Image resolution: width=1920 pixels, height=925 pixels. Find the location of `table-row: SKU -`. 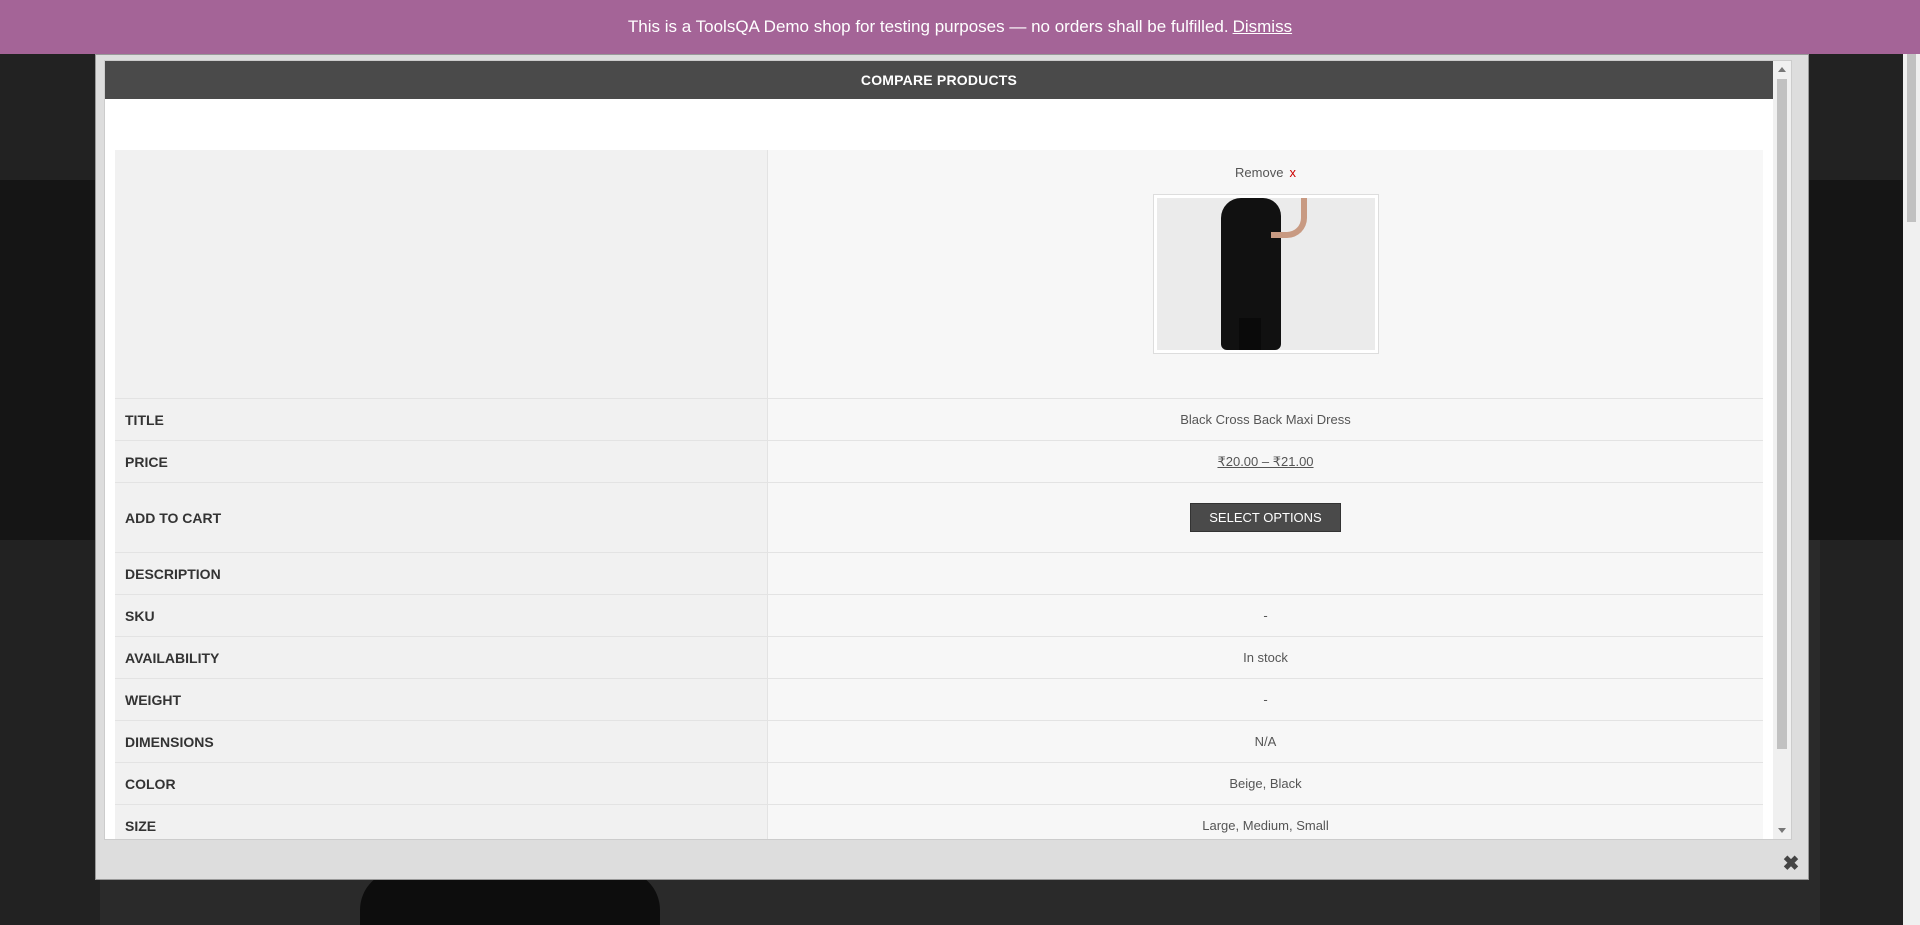

table-row: SKU - is located at coordinates (939, 615).